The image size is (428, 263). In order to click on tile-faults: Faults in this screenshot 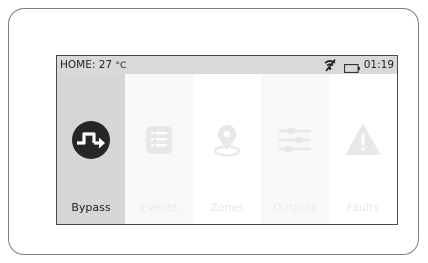, I will do `click(363, 149)`.